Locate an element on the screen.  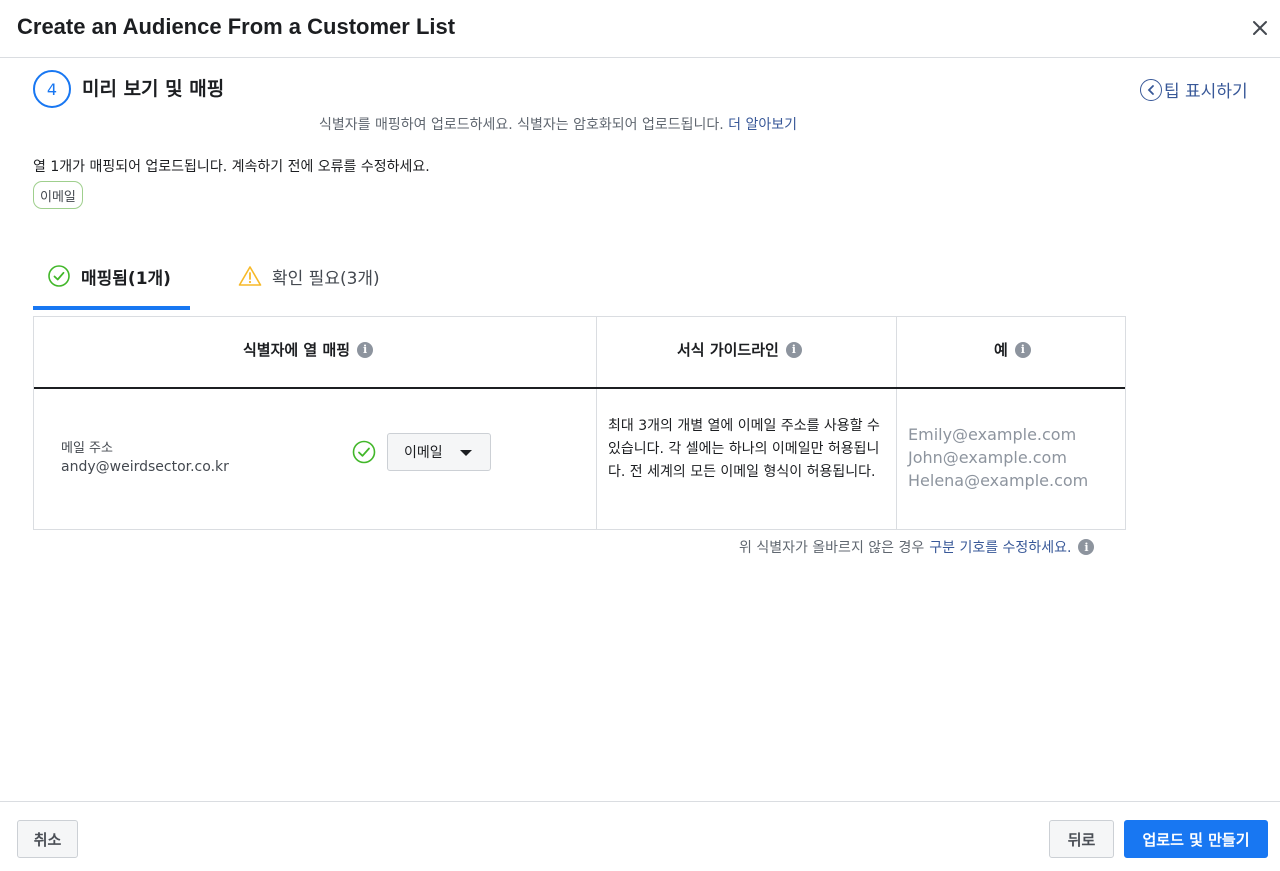
dialog-header: Create an Audience From a Customer List is located at coordinates (640, 29).